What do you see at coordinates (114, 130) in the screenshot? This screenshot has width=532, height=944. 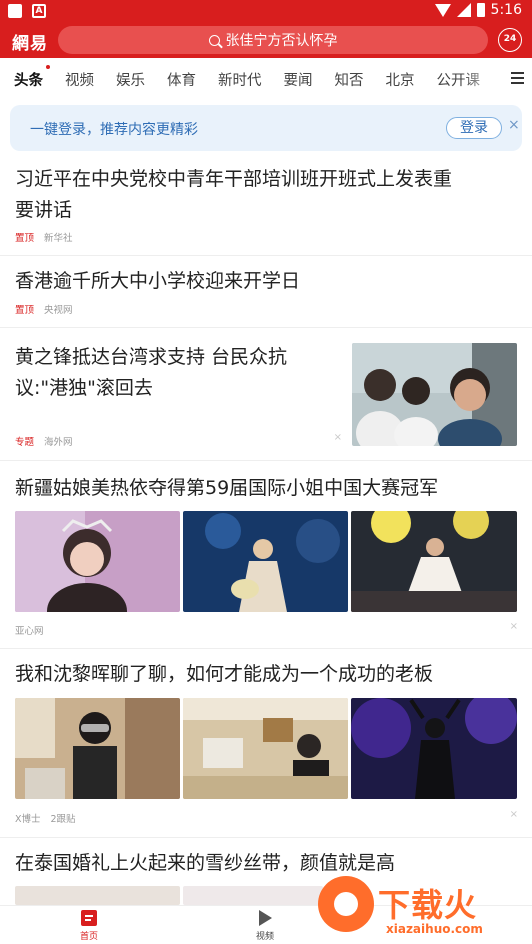 I see `login-banner-text: 一键登录，推荐内容更精彩` at bounding box center [114, 130].